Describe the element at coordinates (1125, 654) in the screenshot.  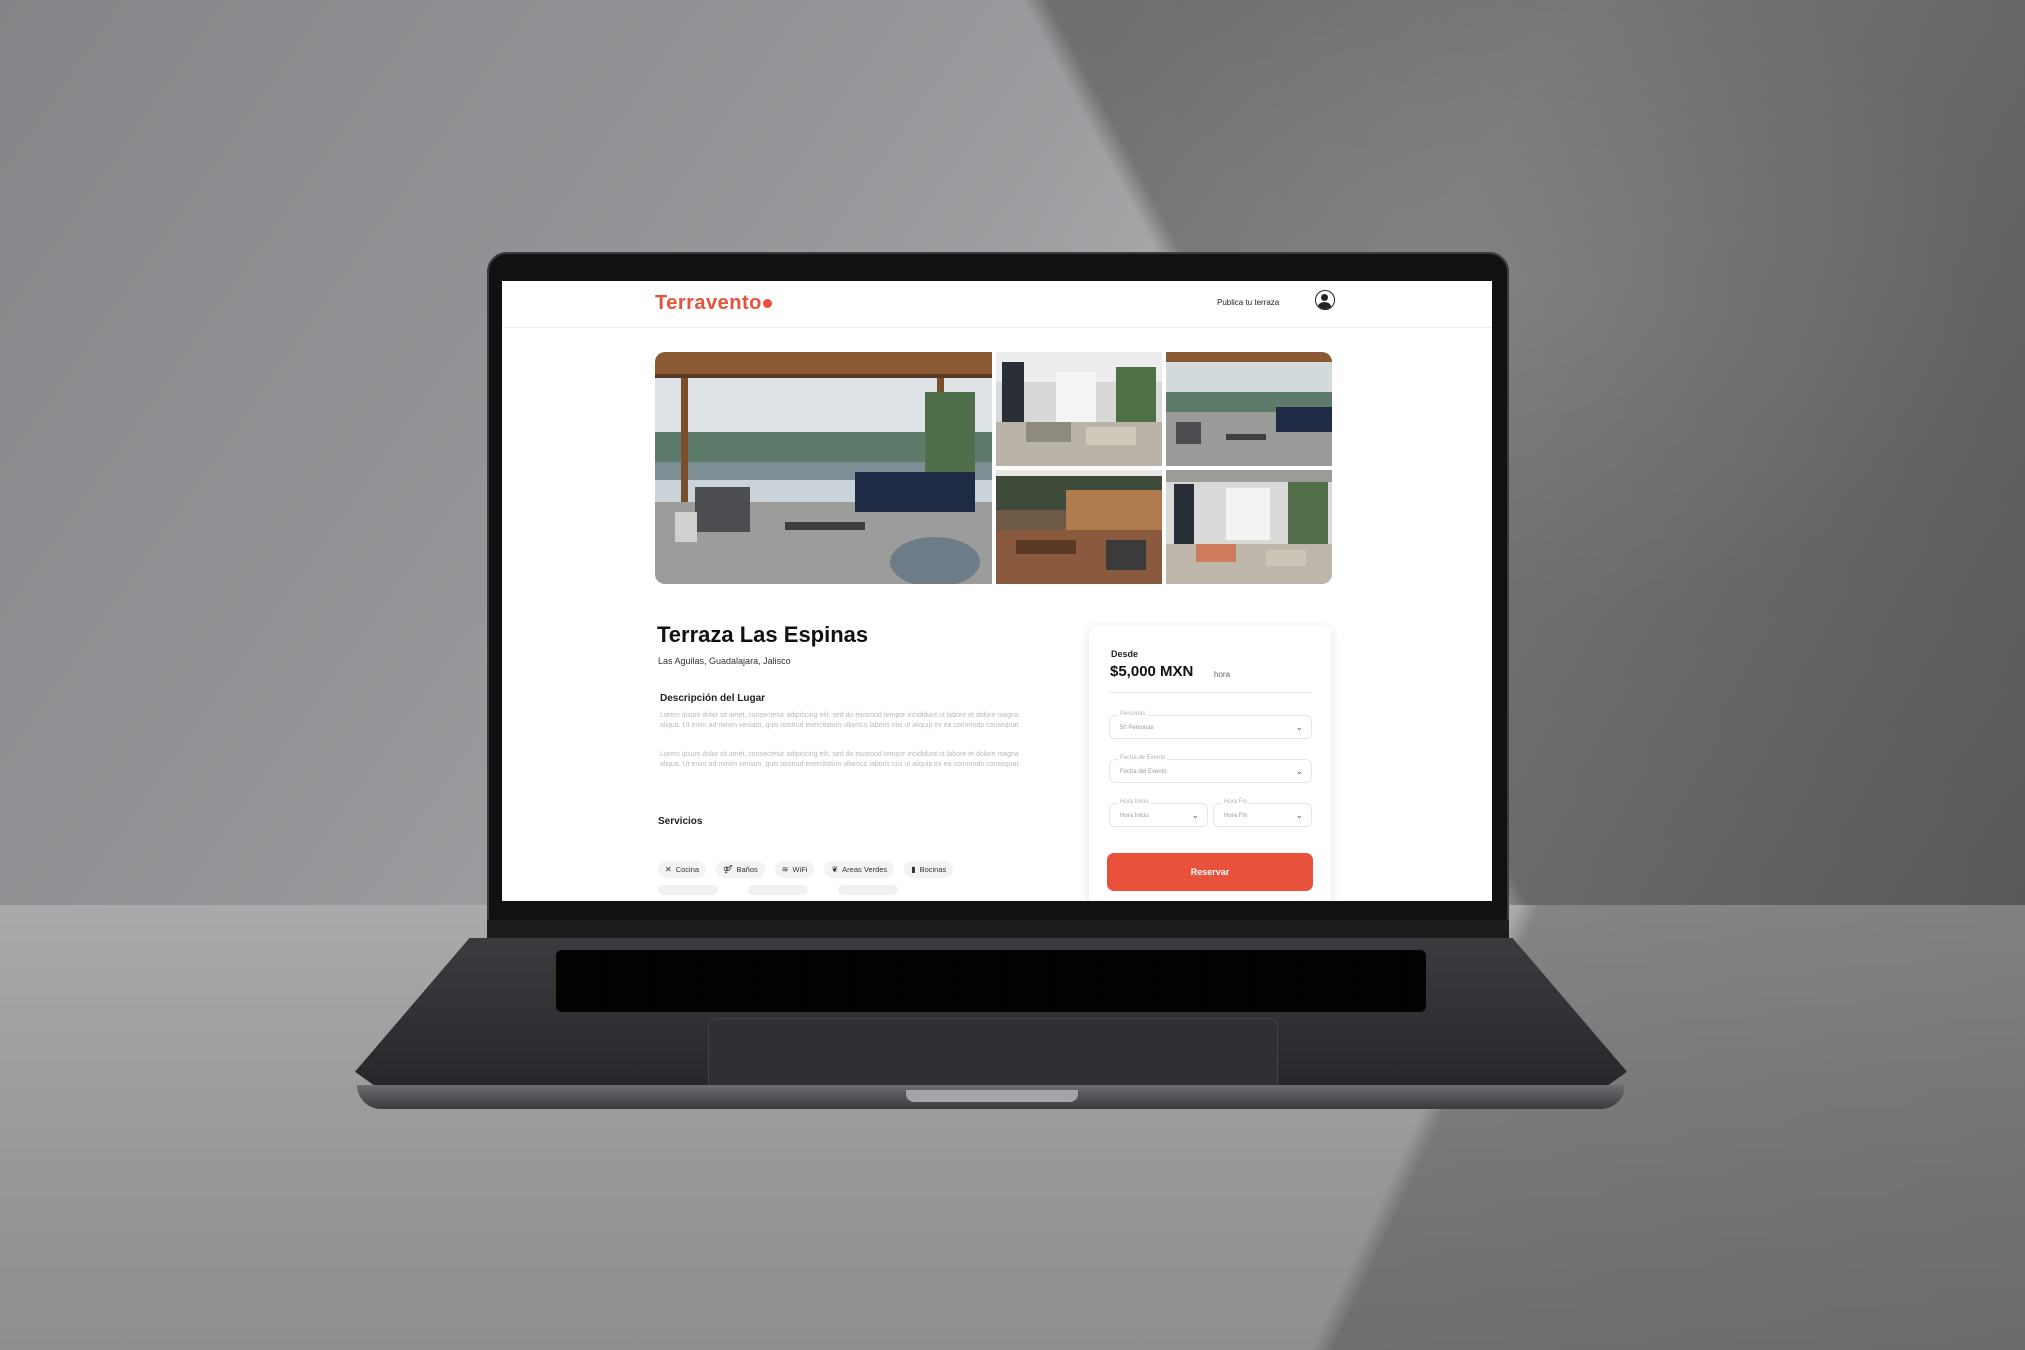
I see `price-from-label: Desde` at that location.